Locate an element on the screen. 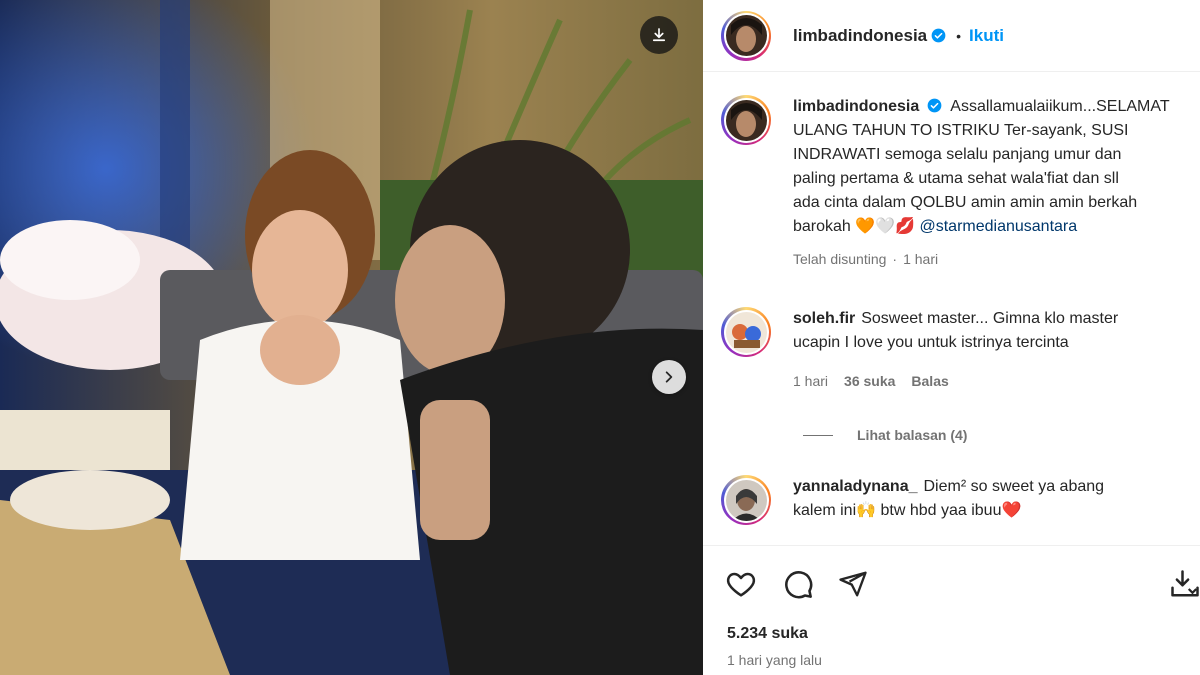 This screenshot has height=675, width=1200. caption-avatar is located at coordinates (746, 120).